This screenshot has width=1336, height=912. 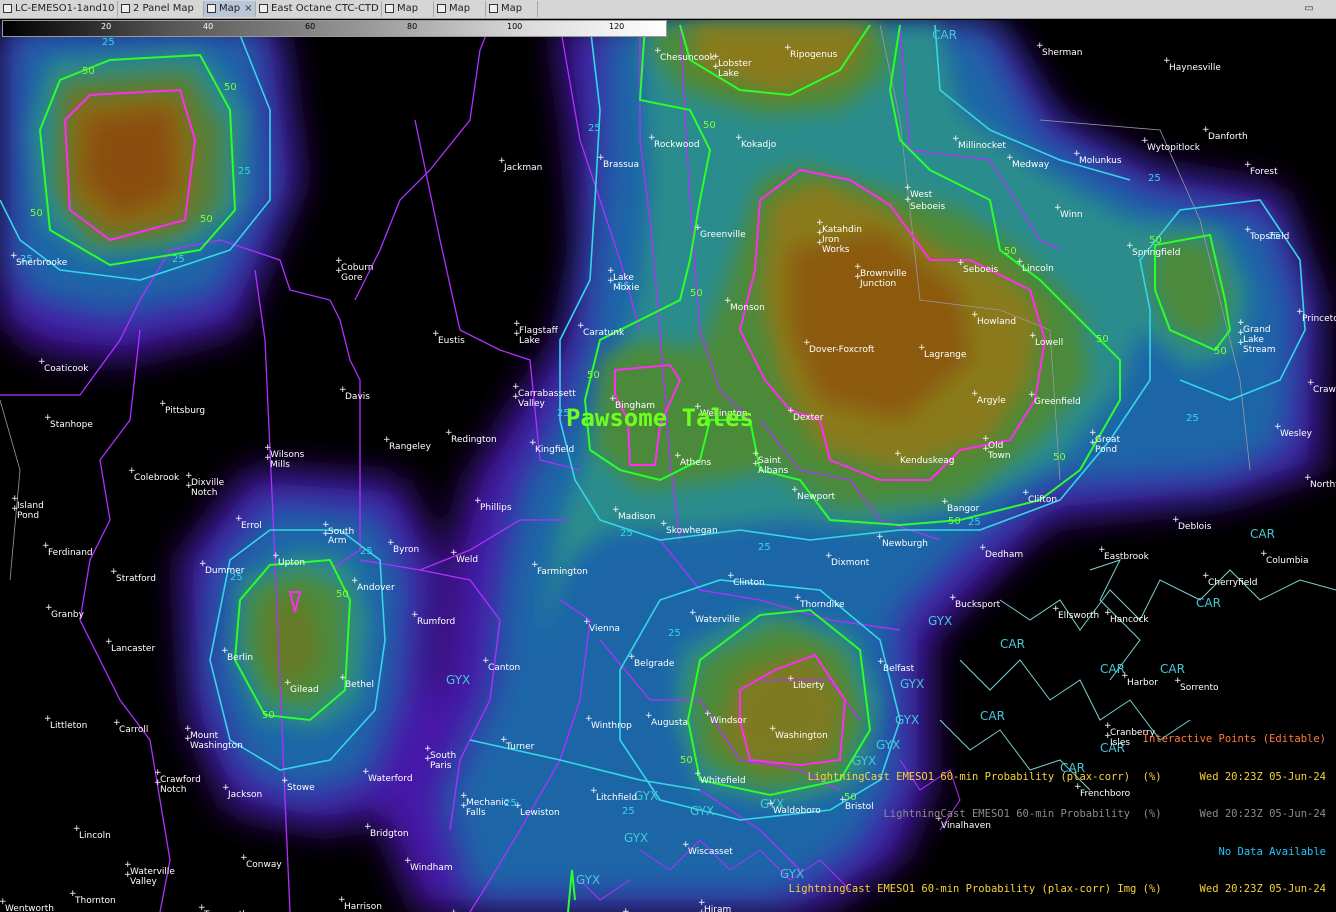 I want to click on place-label: Thornton, so click(x=95, y=901).